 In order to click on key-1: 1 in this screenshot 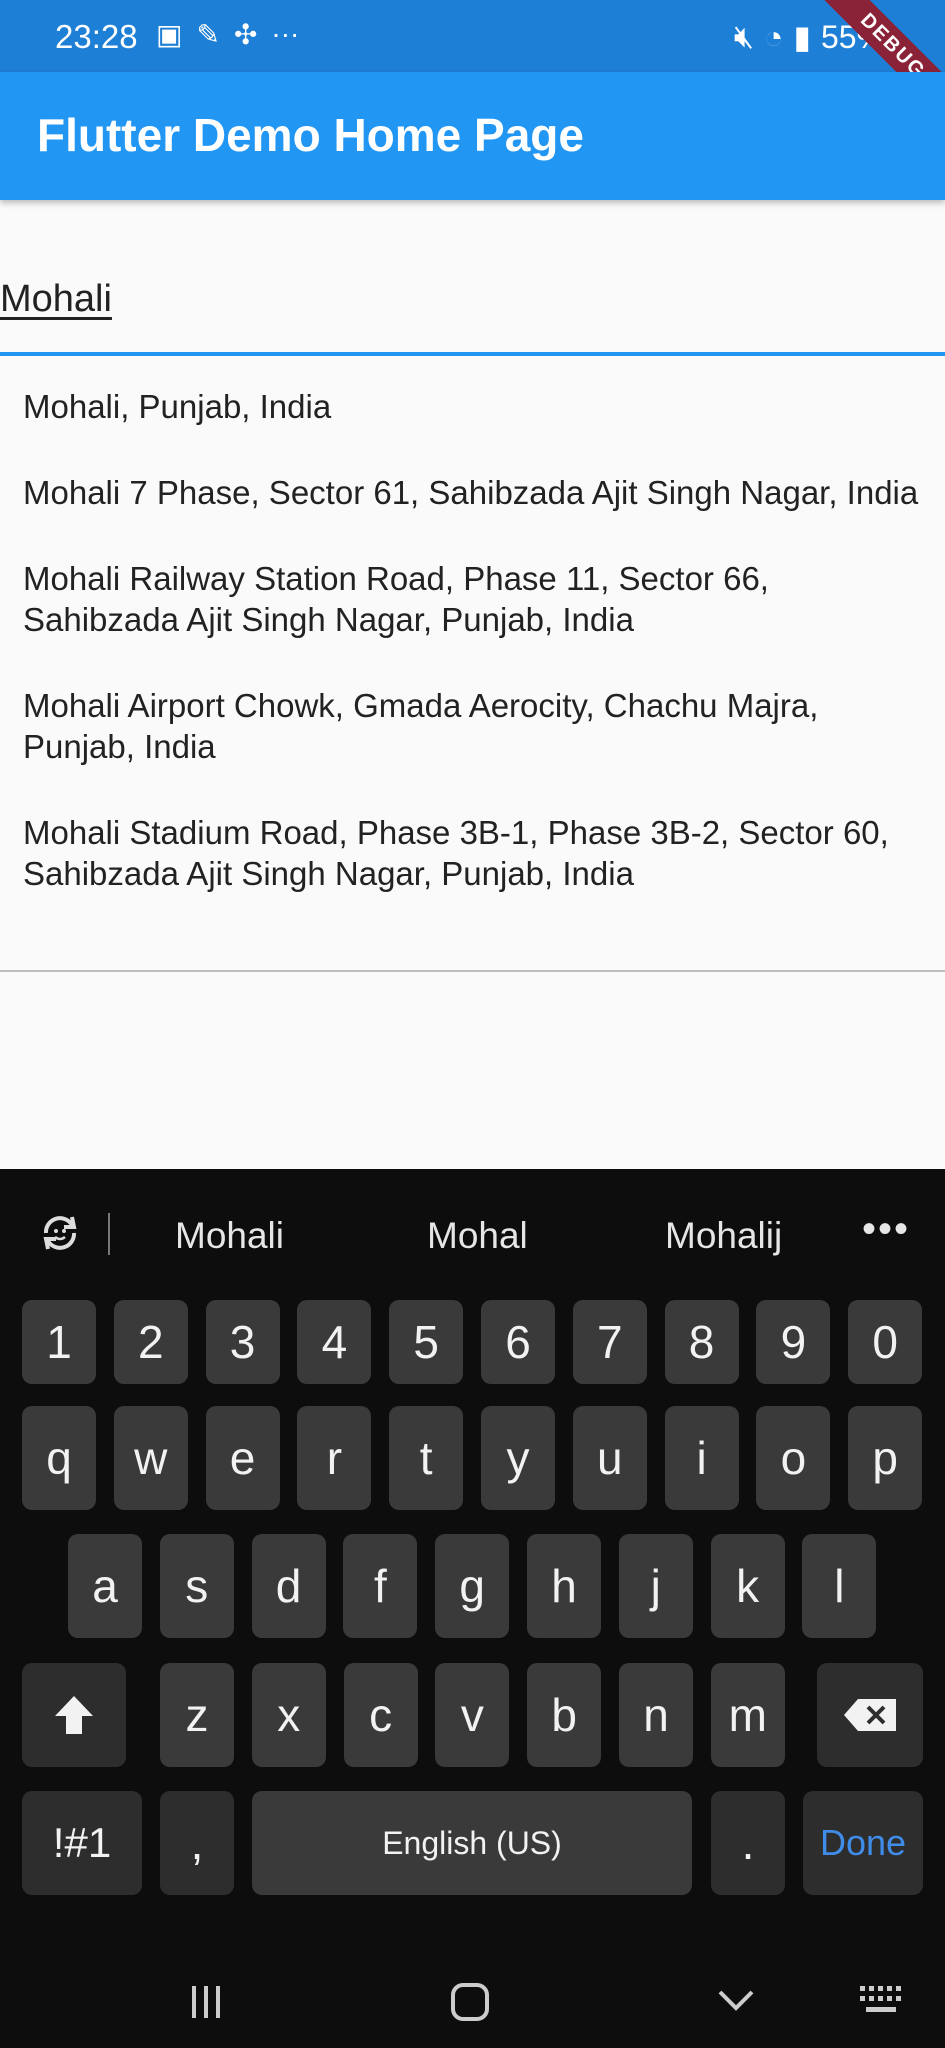, I will do `click(59, 1342)`.